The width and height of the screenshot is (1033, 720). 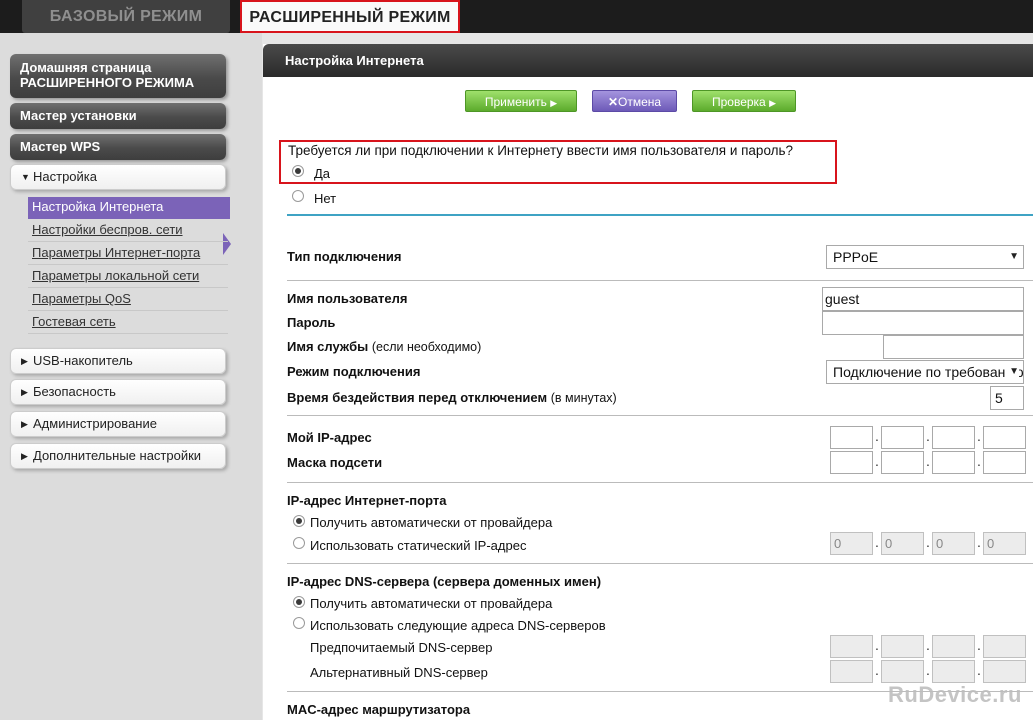 What do you see at coordinates (955, 694) in the screenshot?
I see `watermark: RuDevice.ru` at bounding box center [955, 694].